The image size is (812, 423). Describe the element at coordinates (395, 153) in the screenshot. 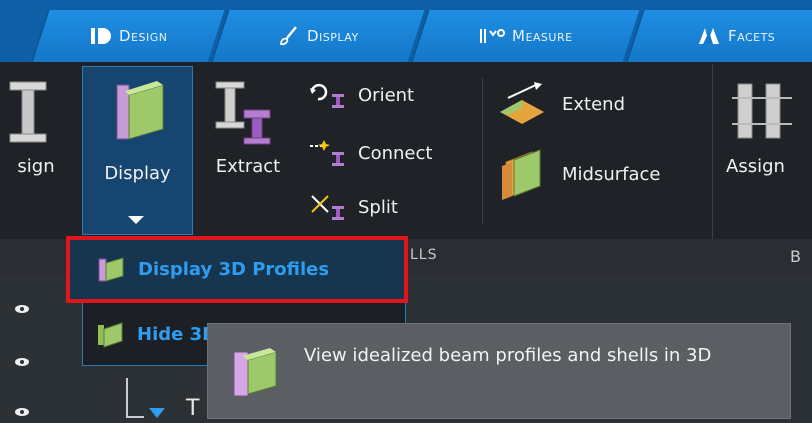

I see `connect-label: Connect` at that location.